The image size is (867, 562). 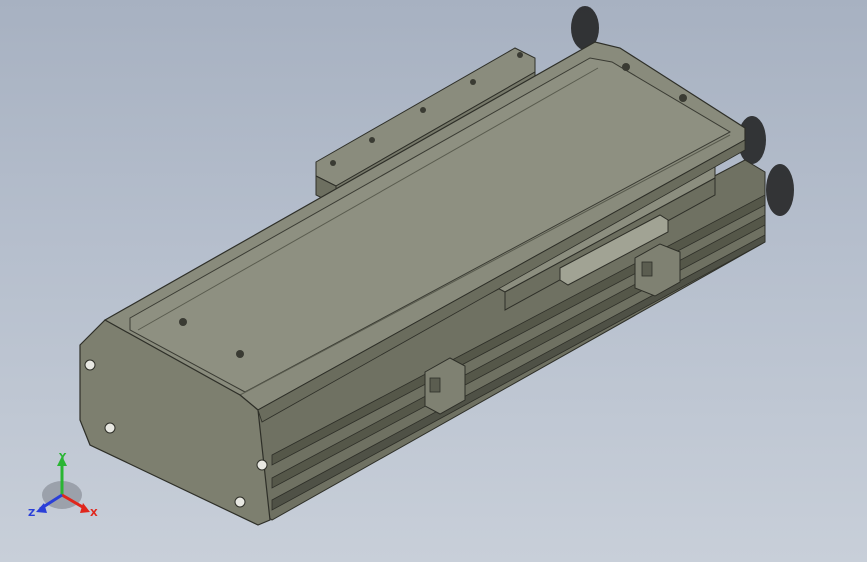 What do you see at coordinates (94, 513) in the screenshot?
I see `x-axis-label: X` at bounding box center [94, 513].